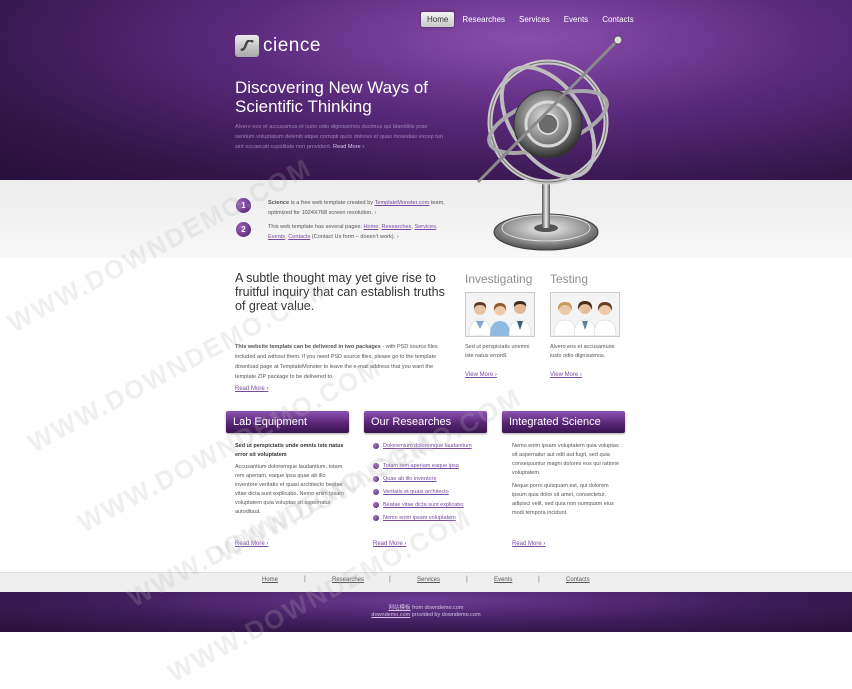 The image size is (852, 689). Describe the element at coordinates (549, 143) in the screenshot. I see `gyroscope-image` at that location.